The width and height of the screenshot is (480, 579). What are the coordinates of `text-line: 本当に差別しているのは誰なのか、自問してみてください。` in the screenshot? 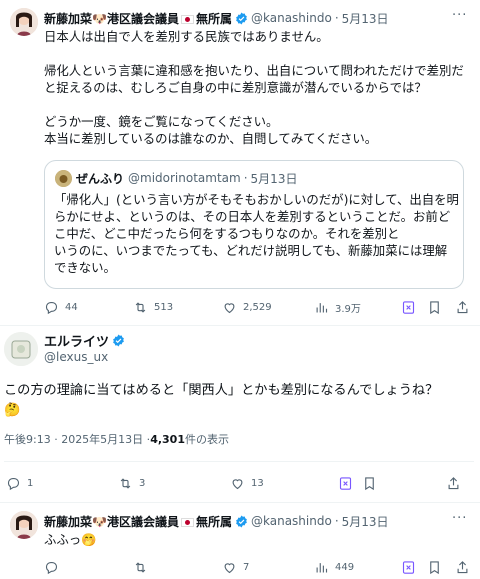 It's located at (211, 138).